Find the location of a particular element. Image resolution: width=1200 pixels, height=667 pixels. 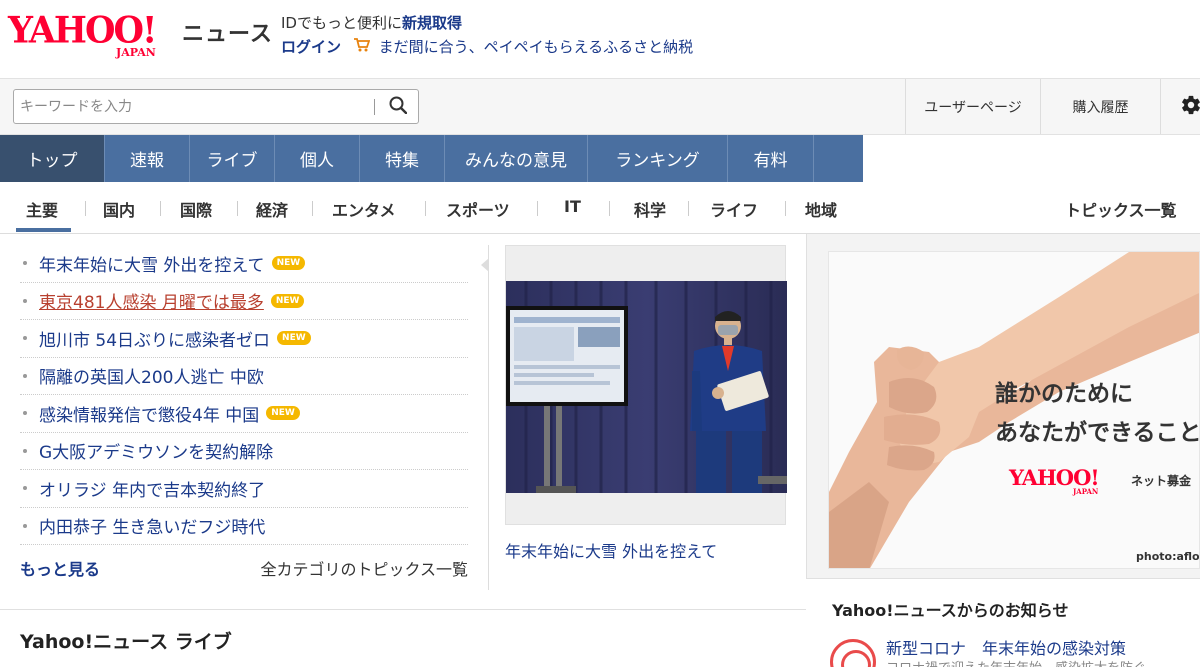

pickup-photo-frame is located at coordinates (646, 385).